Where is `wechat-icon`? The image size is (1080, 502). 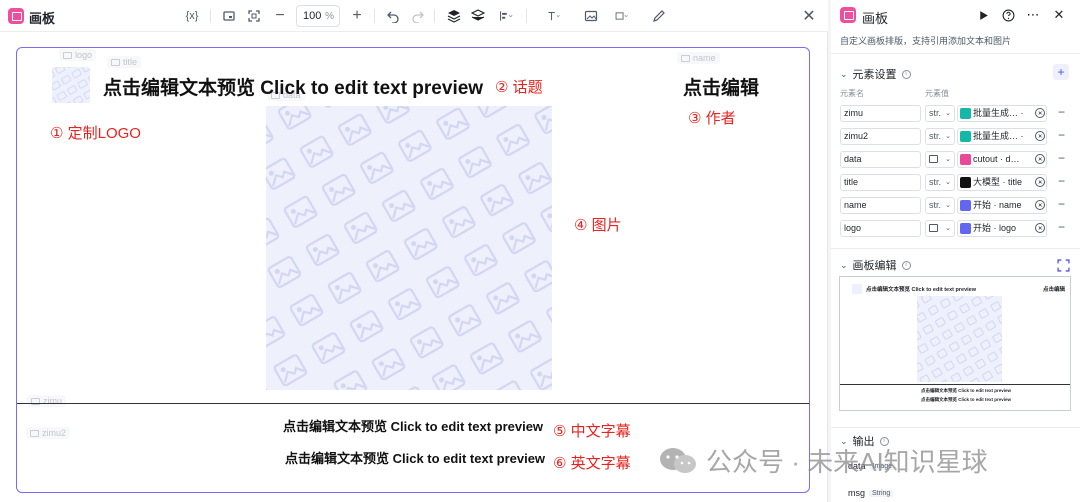 wechat-icon is located at coordinates (678, 460).